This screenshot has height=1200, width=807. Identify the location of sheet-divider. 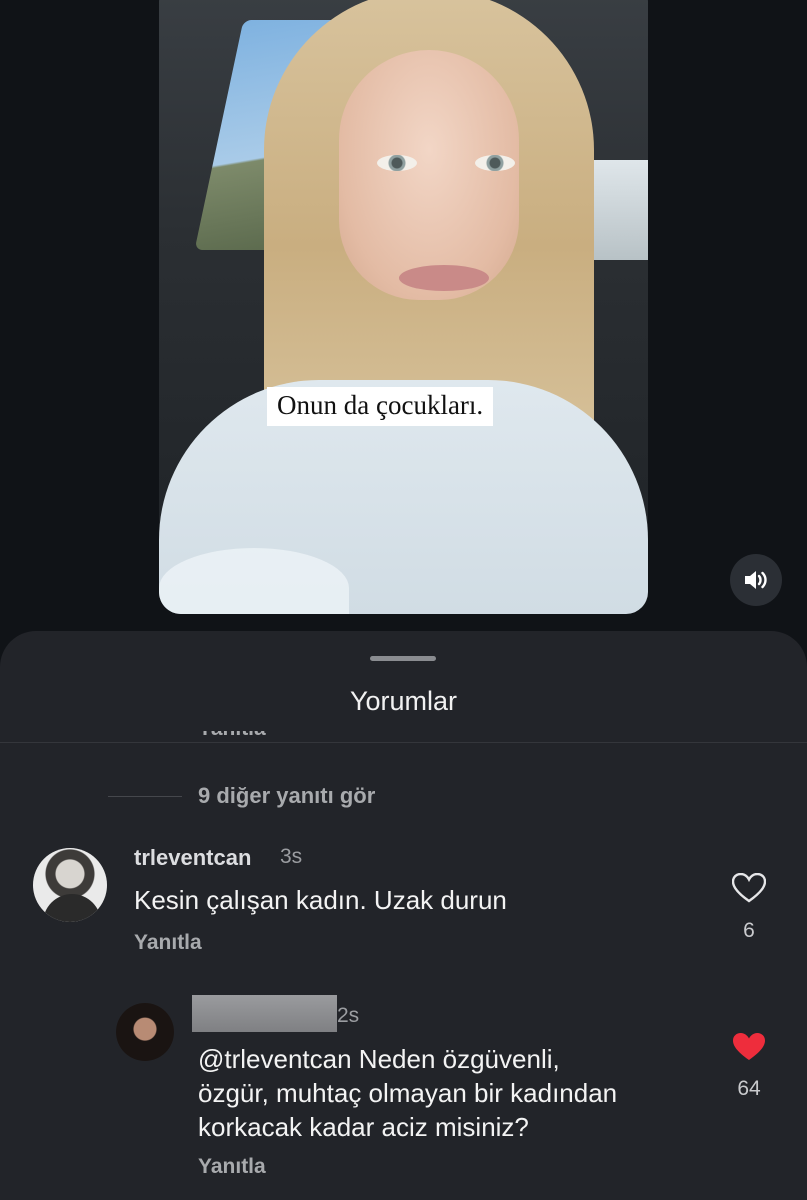
(403, 742).